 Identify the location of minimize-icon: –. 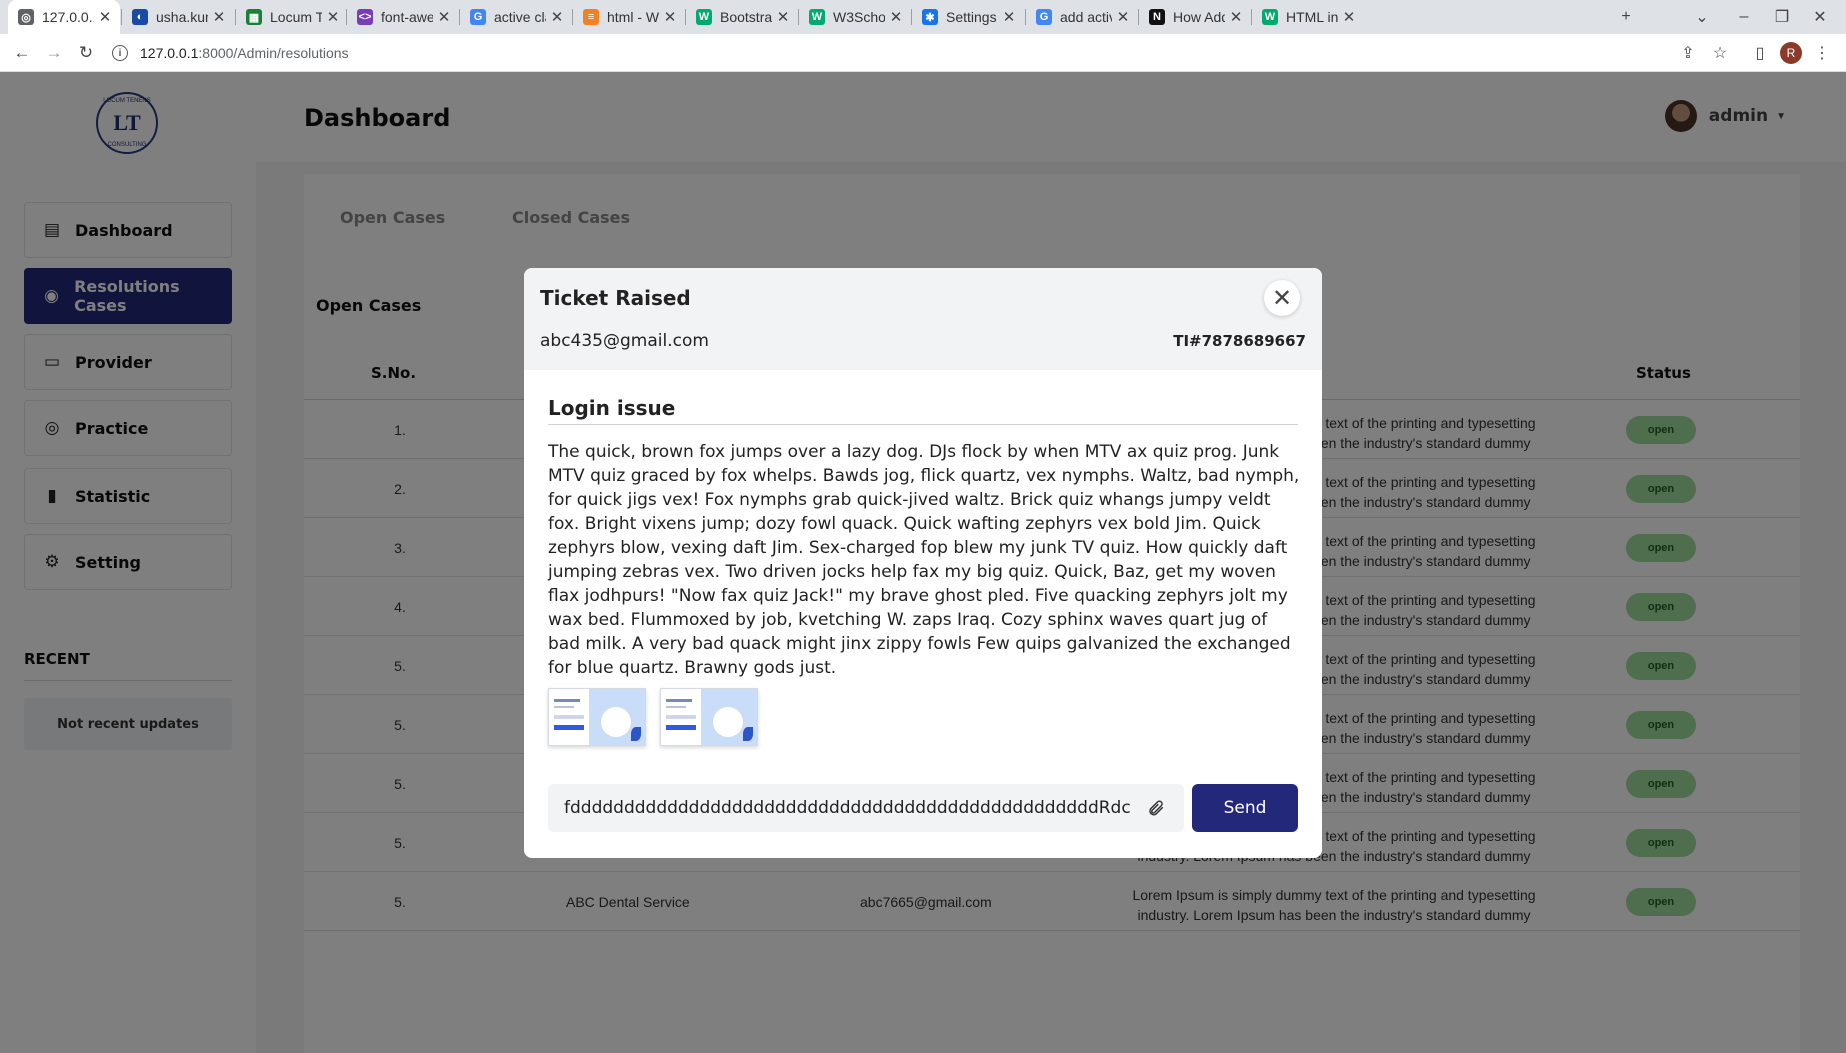
(1744, 17).